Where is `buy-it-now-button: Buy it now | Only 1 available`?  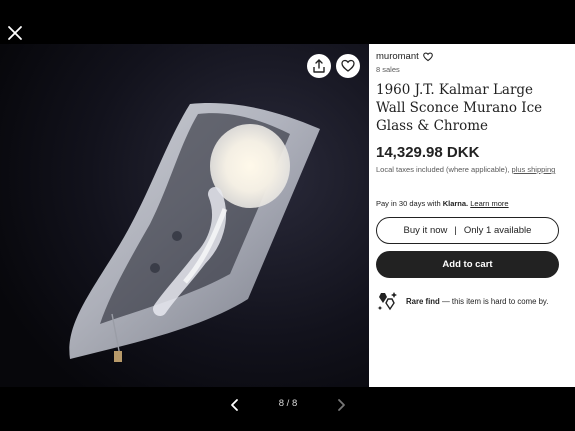 buy-it-now-button: Buy it now | Only 1 available is located at coordinates (467, 230).